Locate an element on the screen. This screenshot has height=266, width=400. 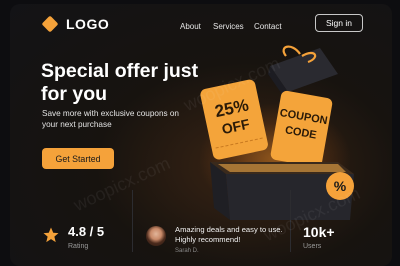
get-started-button: Get Started is located at coordinates (78, 158).